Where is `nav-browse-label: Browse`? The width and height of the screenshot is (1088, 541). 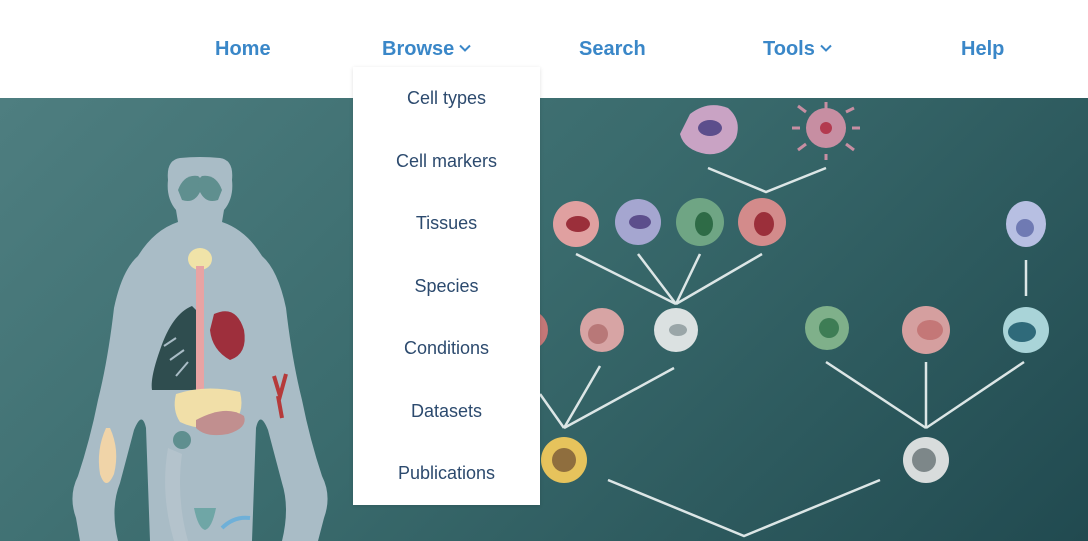 nav-browse-label: Browse is located at coordinates (418, 49).